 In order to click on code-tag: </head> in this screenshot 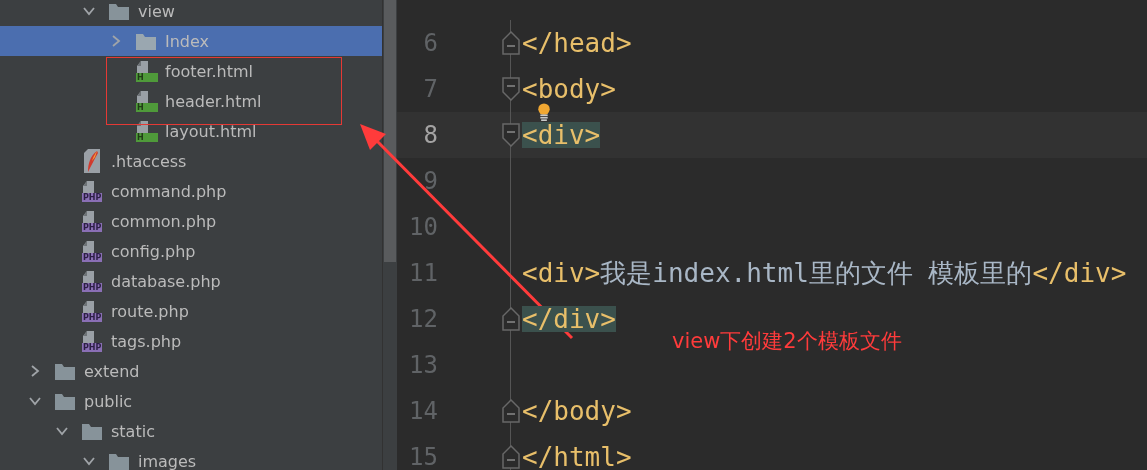, I will do `click(577, 43)`.